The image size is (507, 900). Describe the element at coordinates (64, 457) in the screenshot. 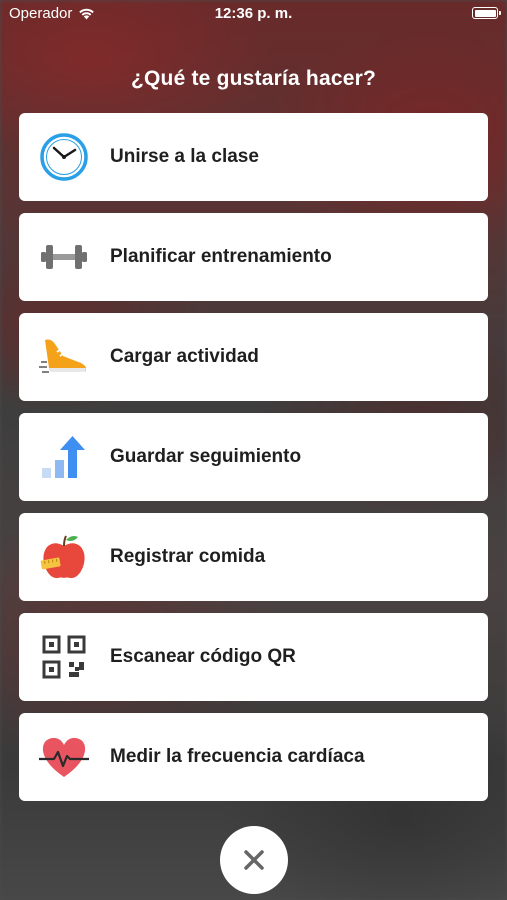

I see `progress-bars-icon` at that location.